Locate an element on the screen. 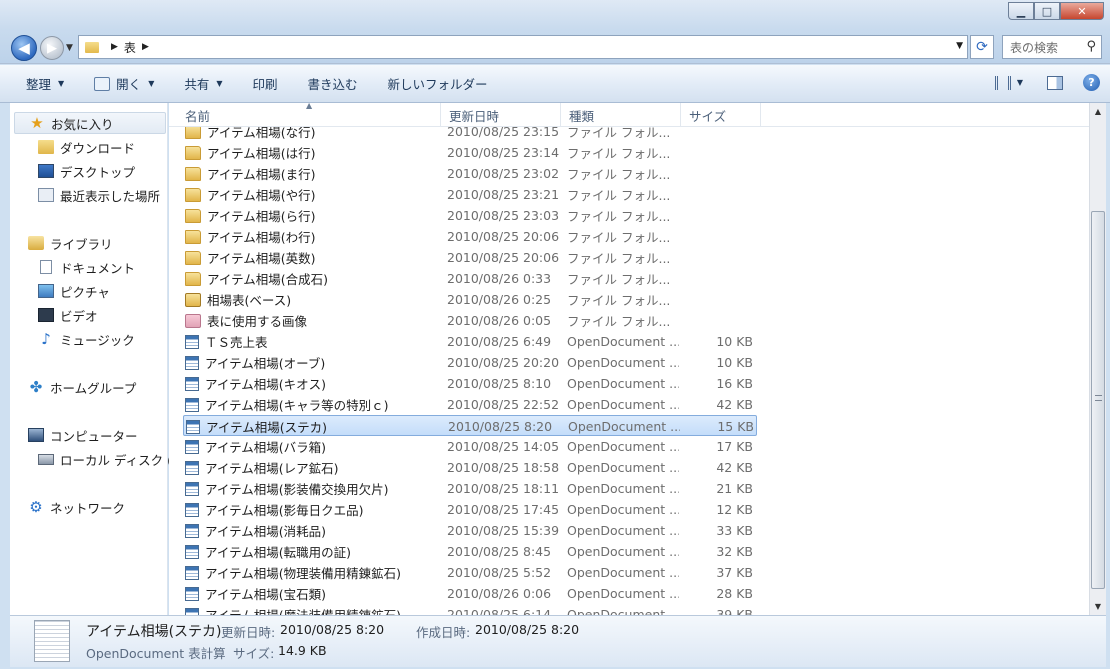 The height and width of the screenshot is (669, 1110). nav-homegroup: ✤ ホームグループ is located at coordinates (82, 387).